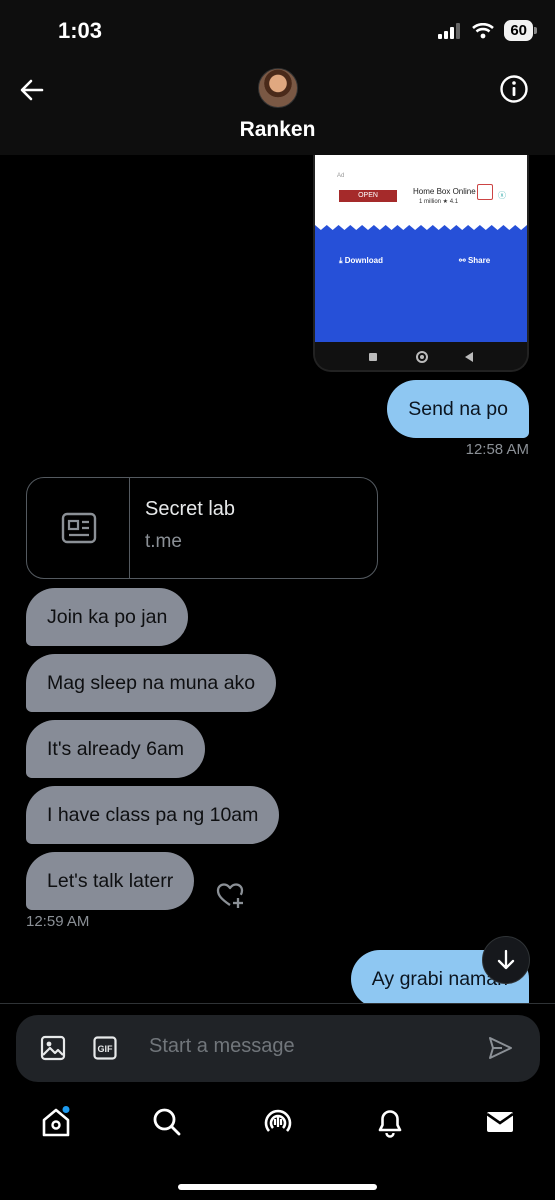  Describe the element at coordinates (421, 225) in the screenshot. I see `receipt-edge` at that location.